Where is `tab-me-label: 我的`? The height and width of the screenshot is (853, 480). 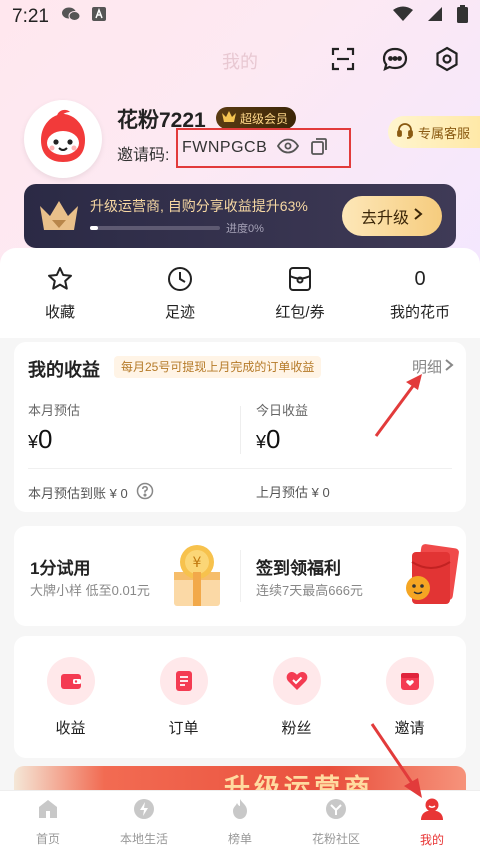 tab-me-label: 我的 is located at coordinates (431, 840).